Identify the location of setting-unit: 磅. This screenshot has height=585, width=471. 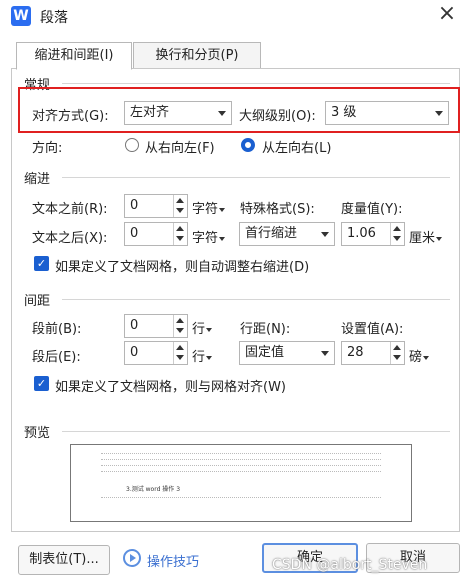
(419, 355).